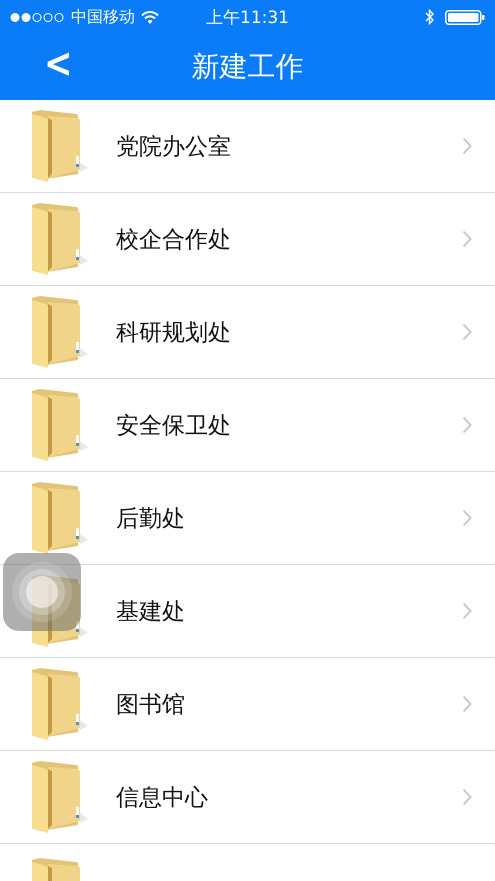 Image resolution: width=495 pixels, height=881 pixels. What do you see at coordinates (150, 17) in the screenshot?
I see `wifi-icon` at bounding box center [150, 17].